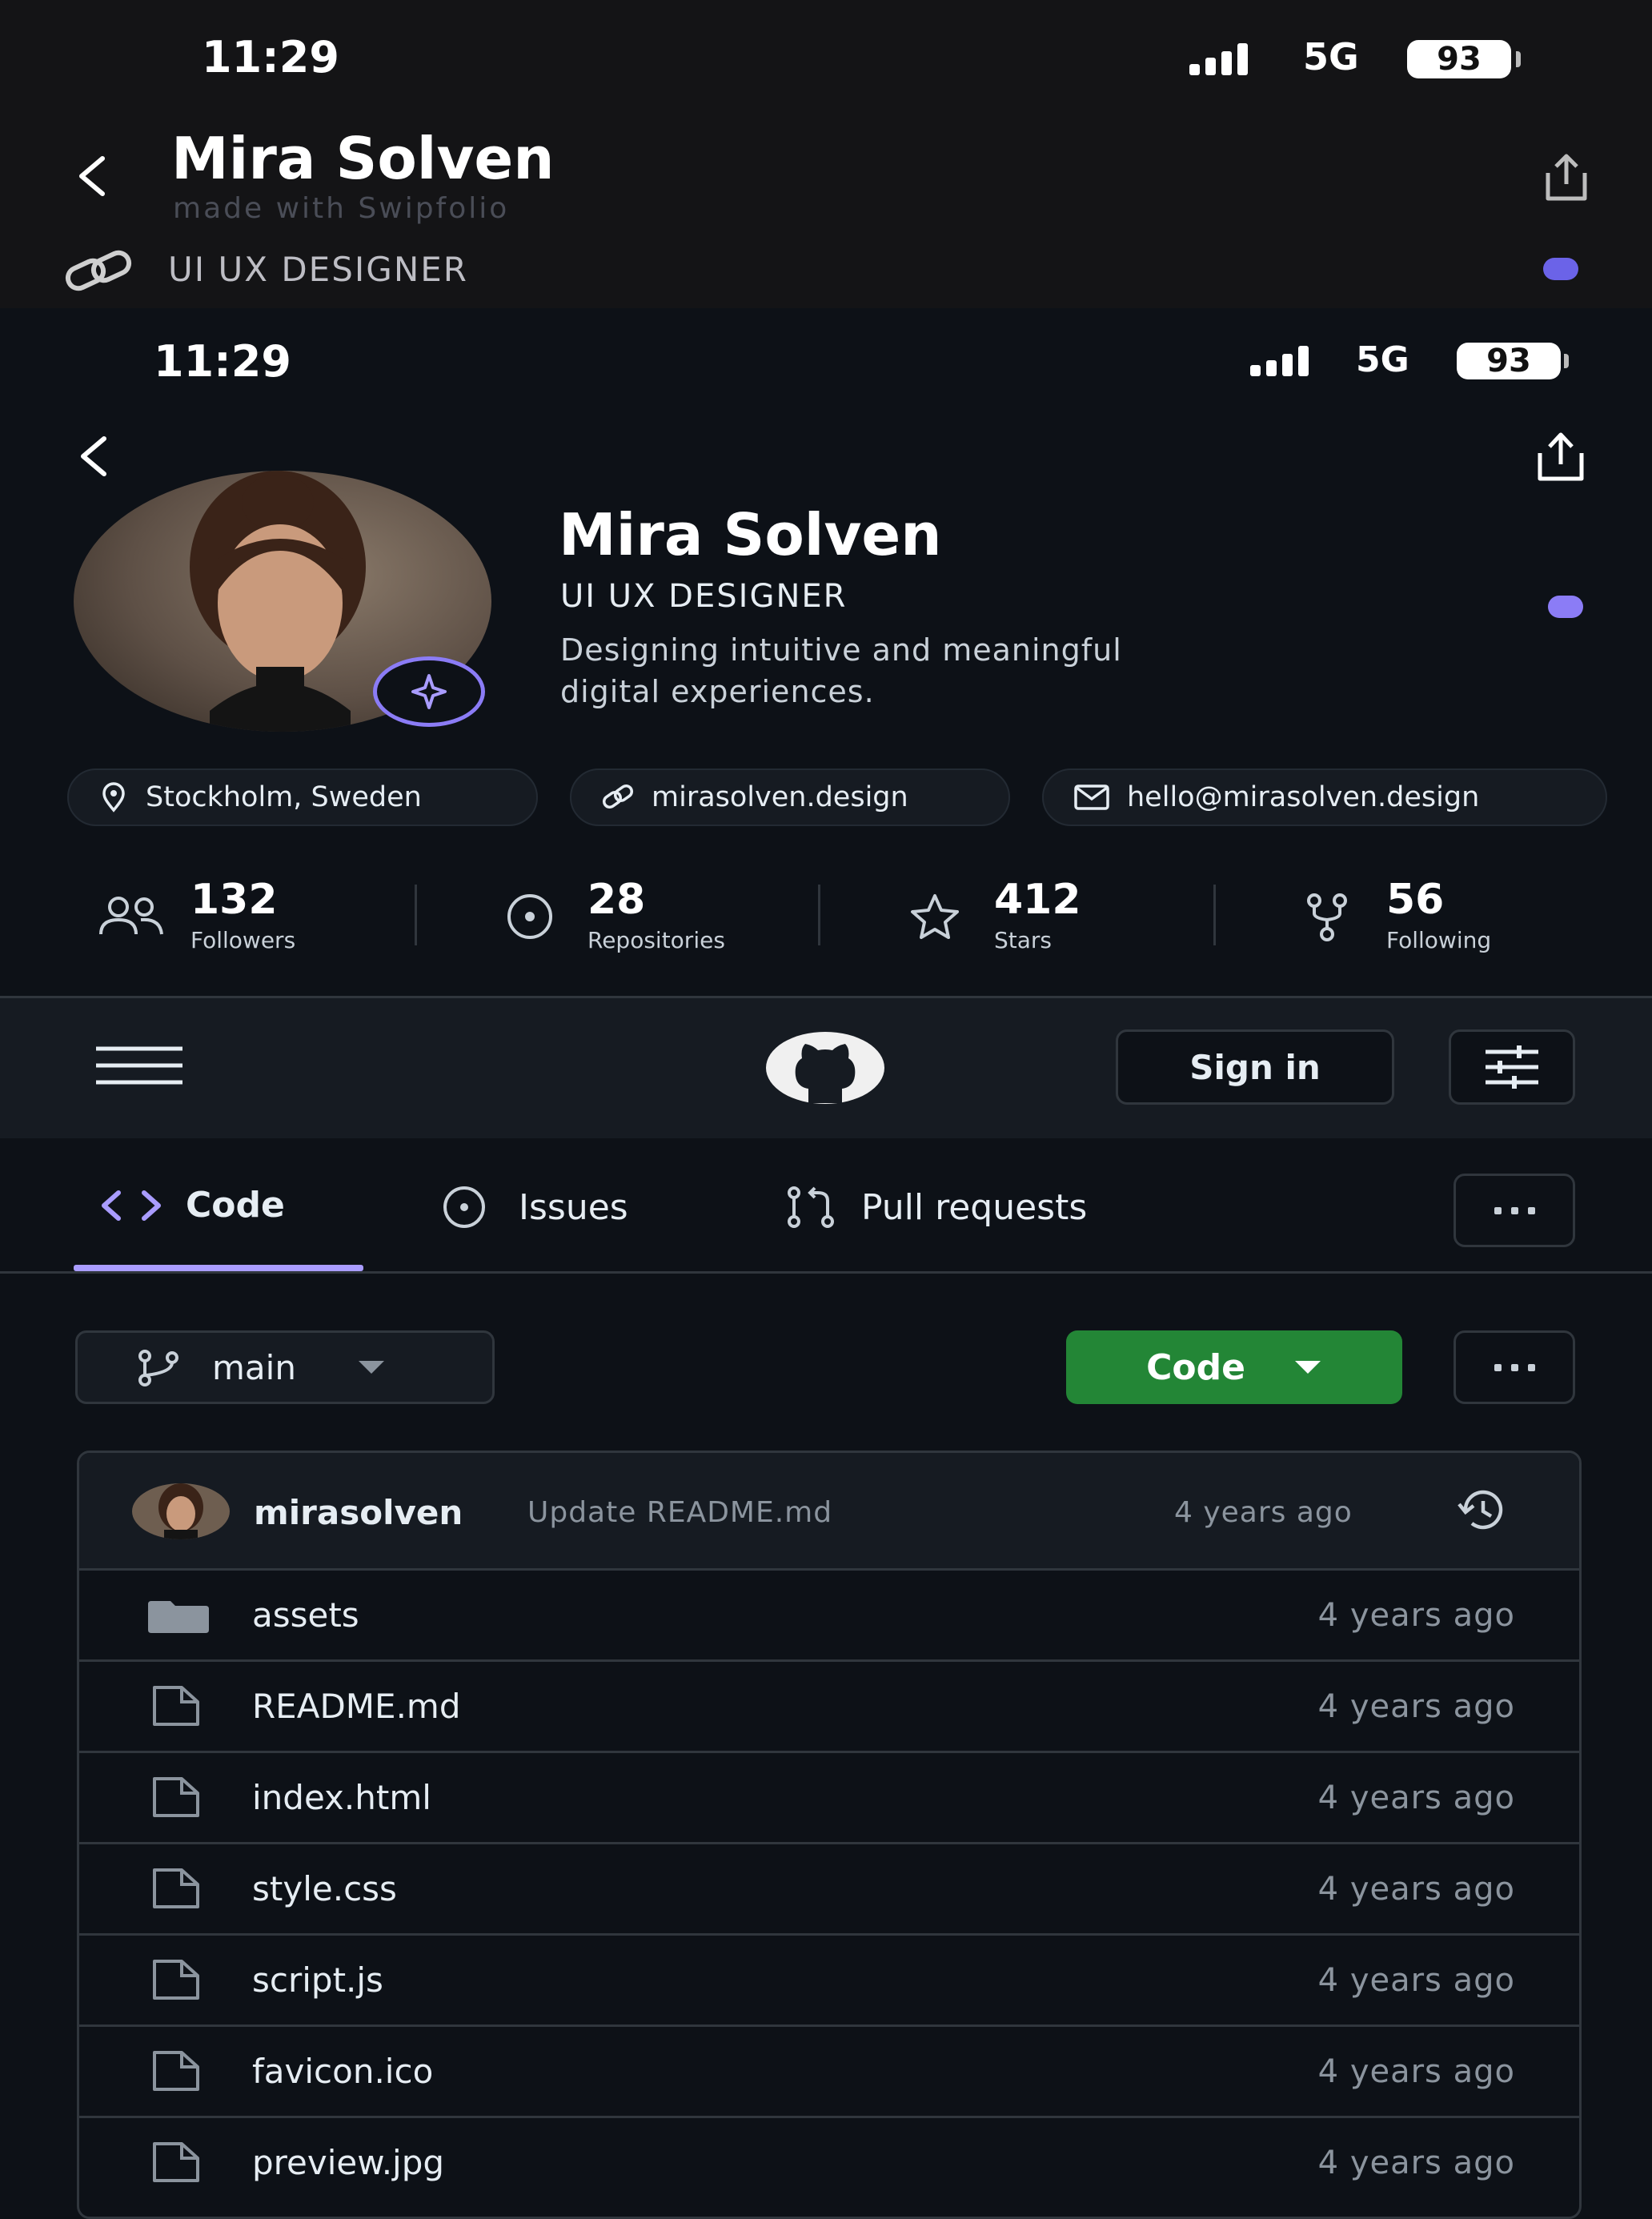 The image size is (1652, 2219). I want to click on code-button-label: Code, so click(1195, 1367).